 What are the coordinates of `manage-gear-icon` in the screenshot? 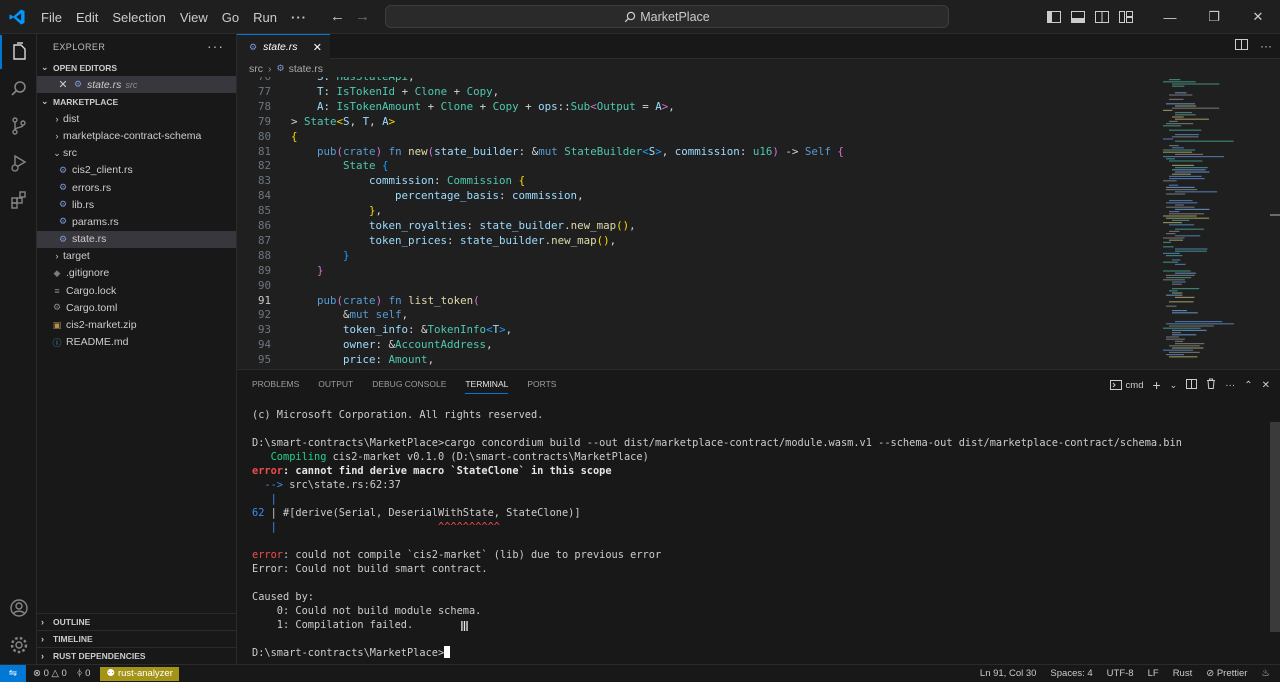 It's located at (18, 645).